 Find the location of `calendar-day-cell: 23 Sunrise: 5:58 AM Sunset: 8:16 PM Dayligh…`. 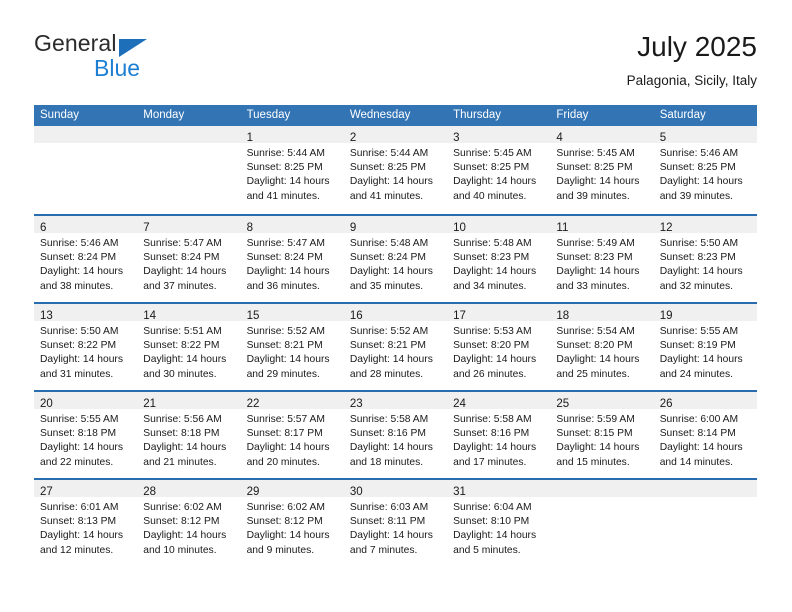

calendar-day-cell: 23 Sunrise: 5:58 AM Sunset: 8:16 PM Dayligh… is located at coordinates (395, 435).